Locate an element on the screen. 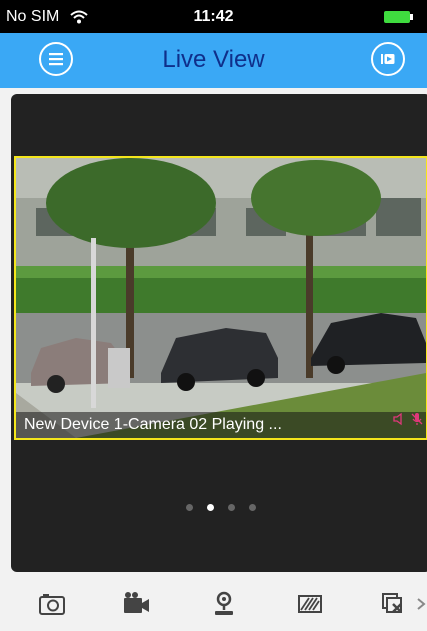  snapshot-icon is located at coordinates (52, 604).